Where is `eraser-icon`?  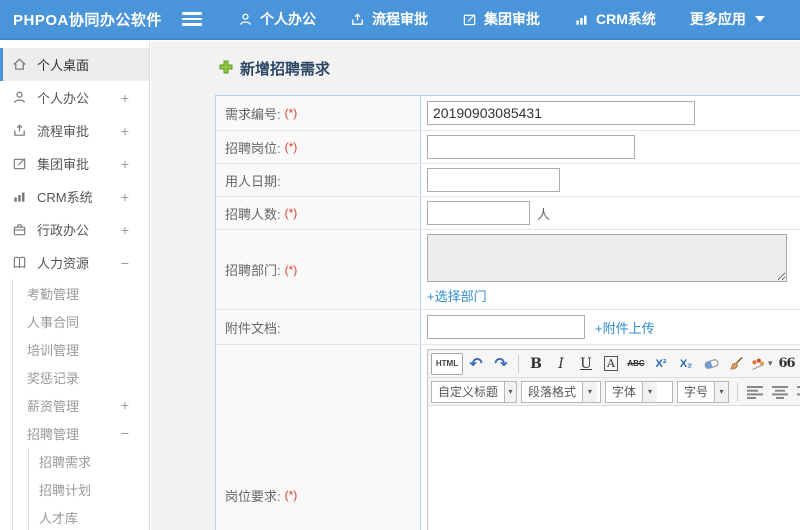
eraser-icon is located at coordinates (711, 364).